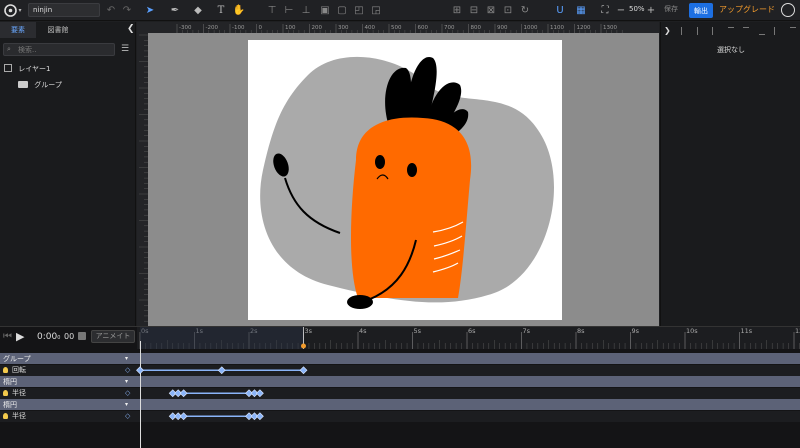 The height and width of the screenshot is (448, 800). What do you see at coordinates (738, 31) in the screenshot?
I see `align-toolbar` at bounding box center [738, 31].